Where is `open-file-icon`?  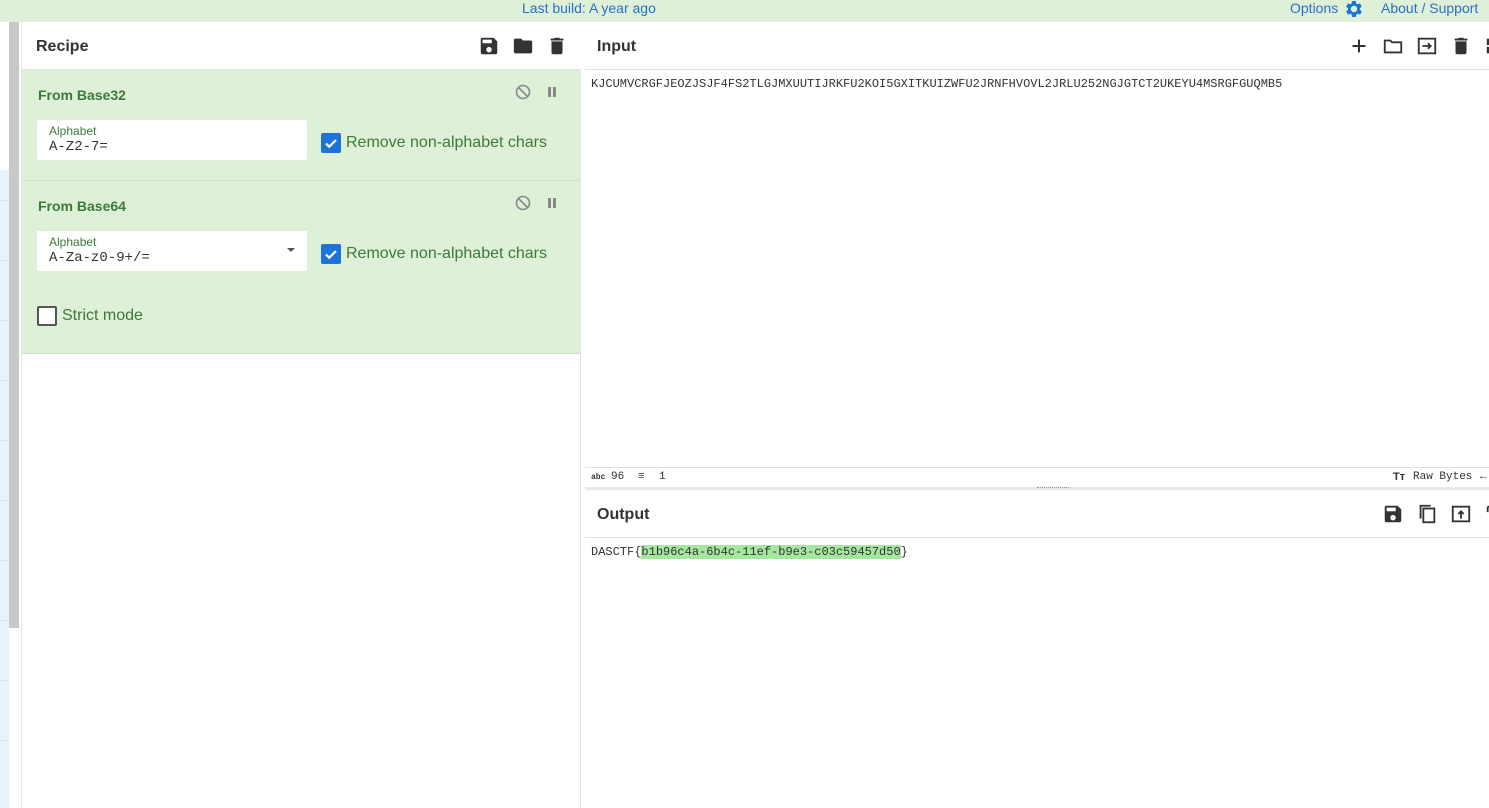 open-file-icon is located at coordinates (1427, 46).